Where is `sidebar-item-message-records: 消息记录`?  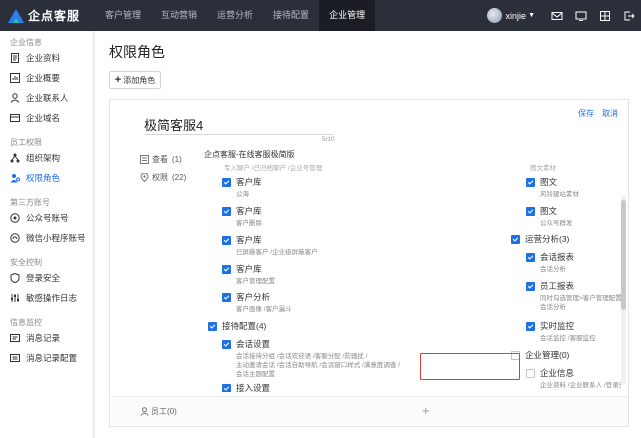 sidebar-item-message-records: 消息记录 is located at coordinates (46, 338).